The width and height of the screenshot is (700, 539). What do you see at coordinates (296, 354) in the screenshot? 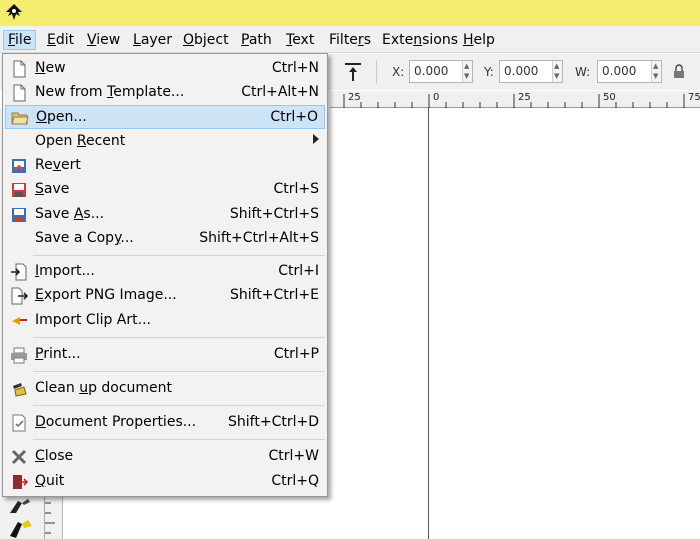
I see `shortcut-label: Ctrl+P` at bounding box center [296, 354].